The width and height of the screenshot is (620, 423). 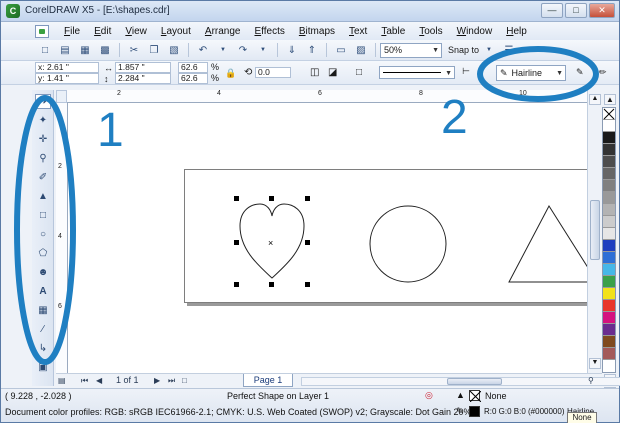 I want to click on undo-dropdown-icon: ▼, so click(x=223, y=50).